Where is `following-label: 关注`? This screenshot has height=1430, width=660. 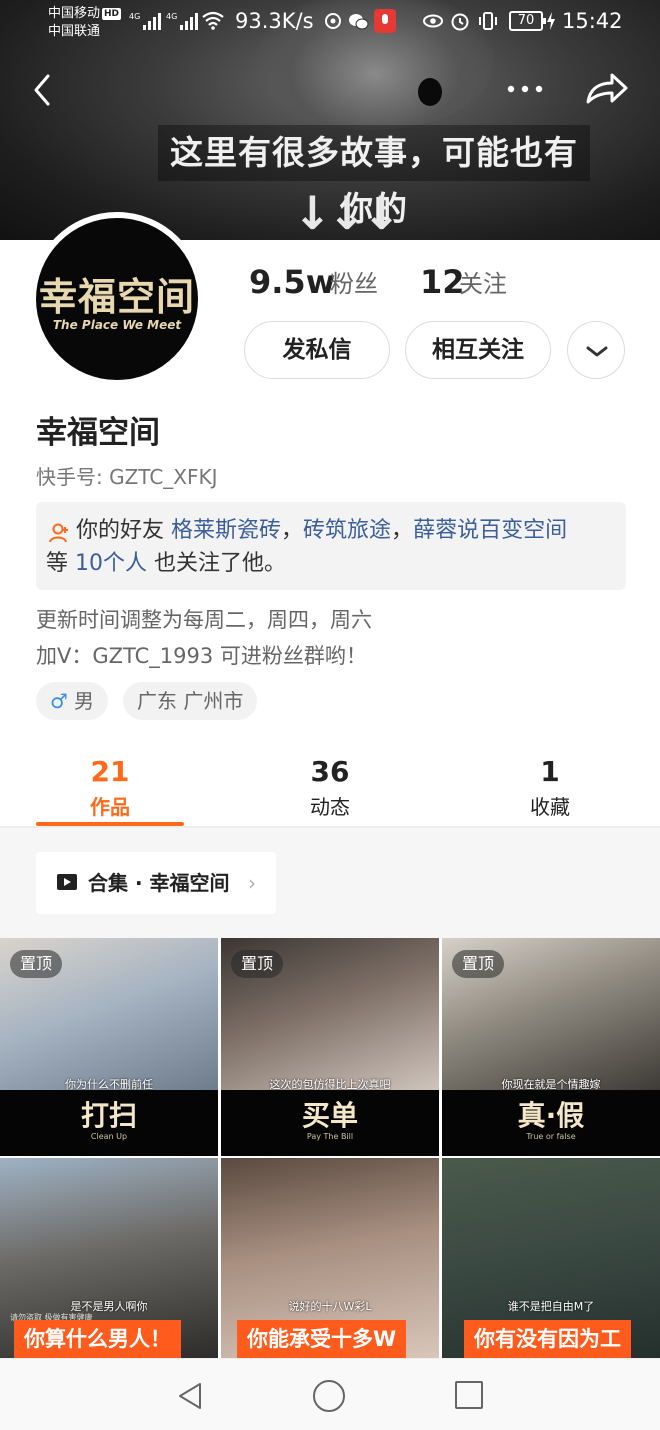
following-label: 关注 is located at coordinates (483, 284).